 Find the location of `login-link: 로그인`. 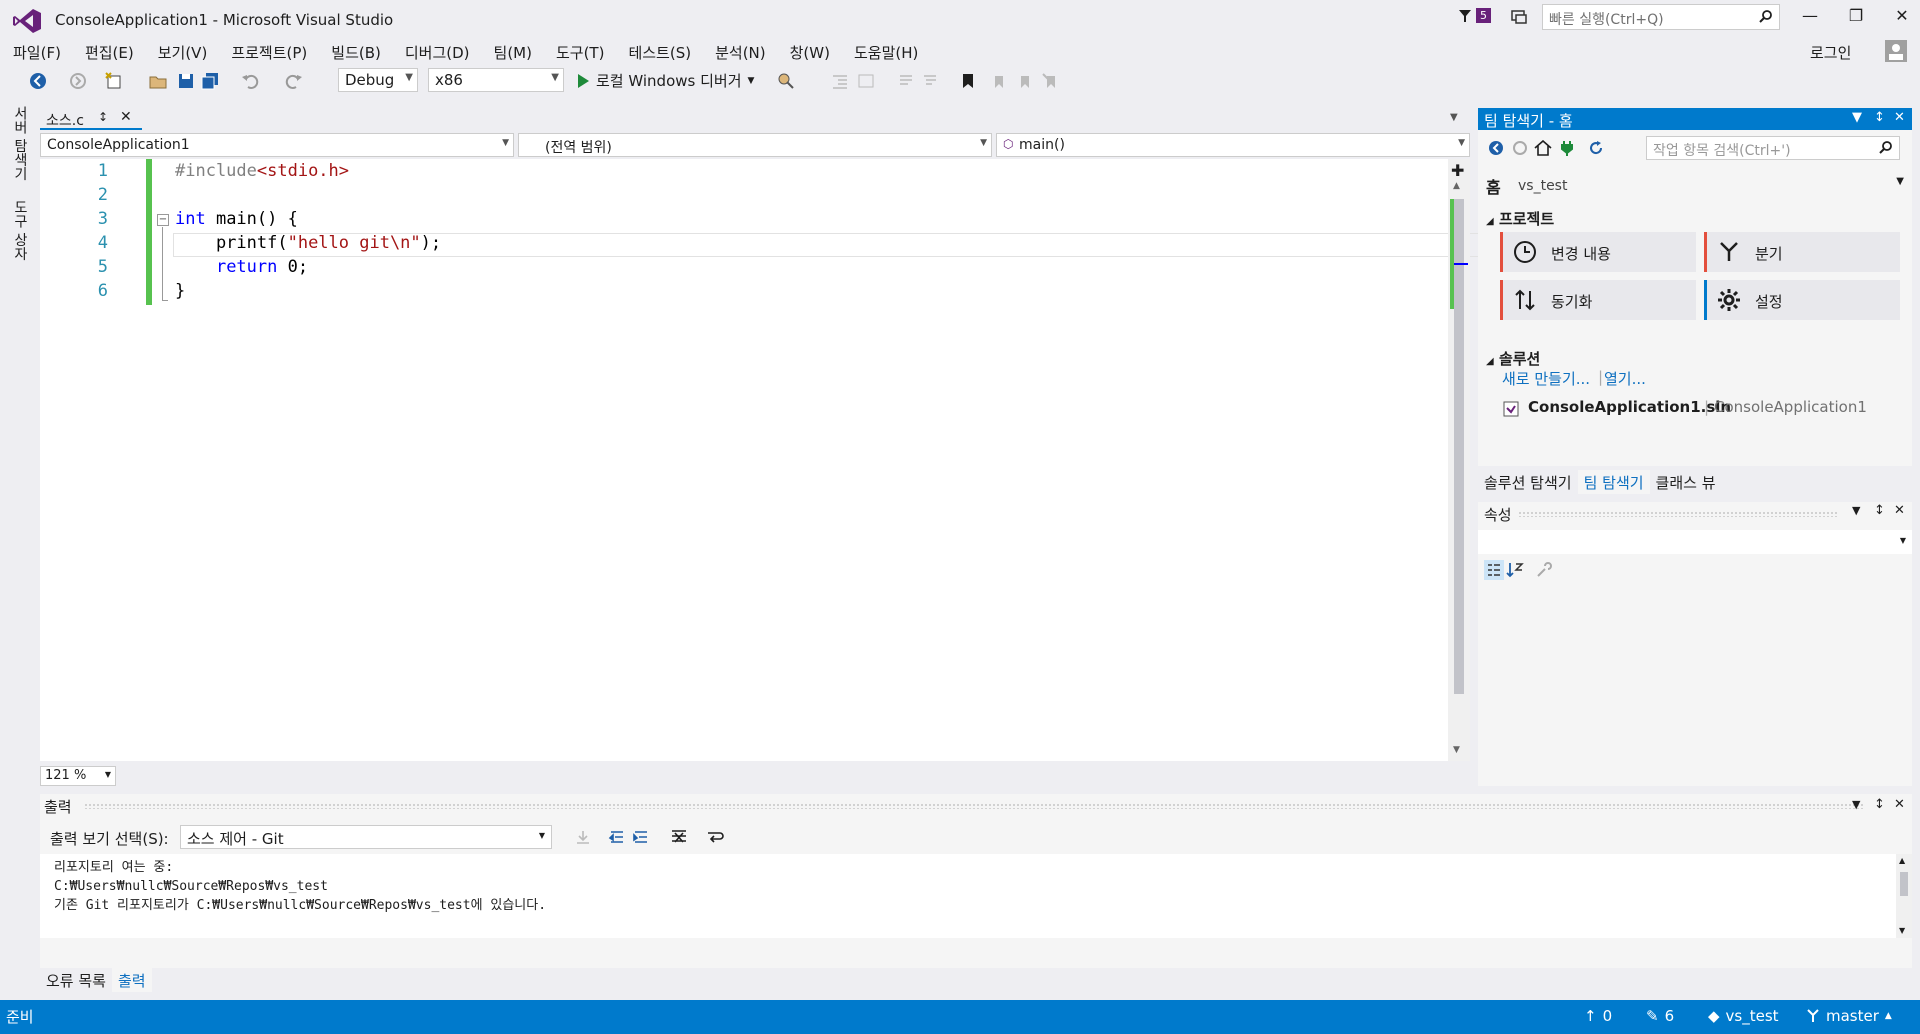

login-link: 로그인 is located at coordinates (1830, 52).